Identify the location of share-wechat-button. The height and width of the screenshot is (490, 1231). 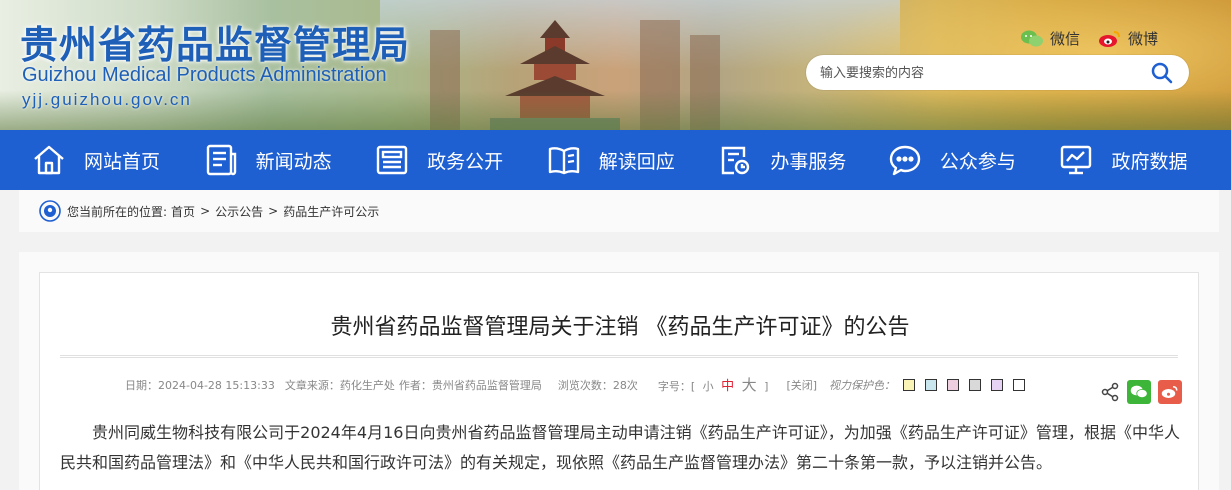
(1139, 392).